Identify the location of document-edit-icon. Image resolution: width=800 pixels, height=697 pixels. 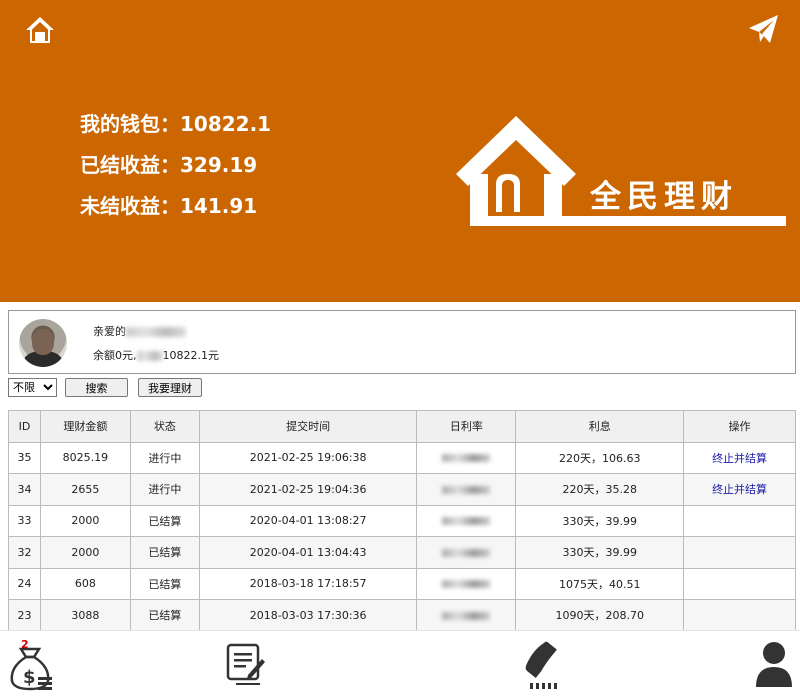
(251, 666).